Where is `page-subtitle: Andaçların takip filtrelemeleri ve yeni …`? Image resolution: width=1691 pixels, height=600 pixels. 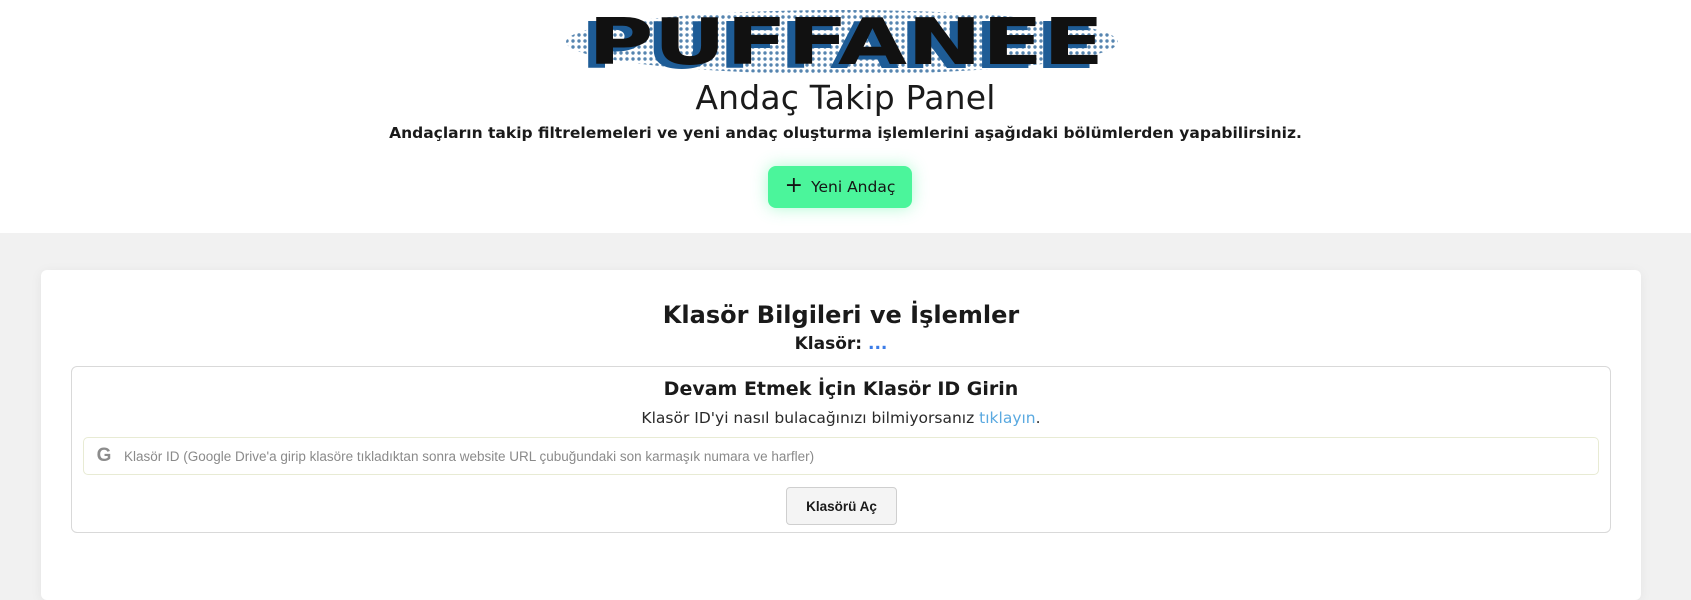 page-subtitle: Andaçların takip filtrelemeleri ve yeni … is located at coordinates (845, 133).